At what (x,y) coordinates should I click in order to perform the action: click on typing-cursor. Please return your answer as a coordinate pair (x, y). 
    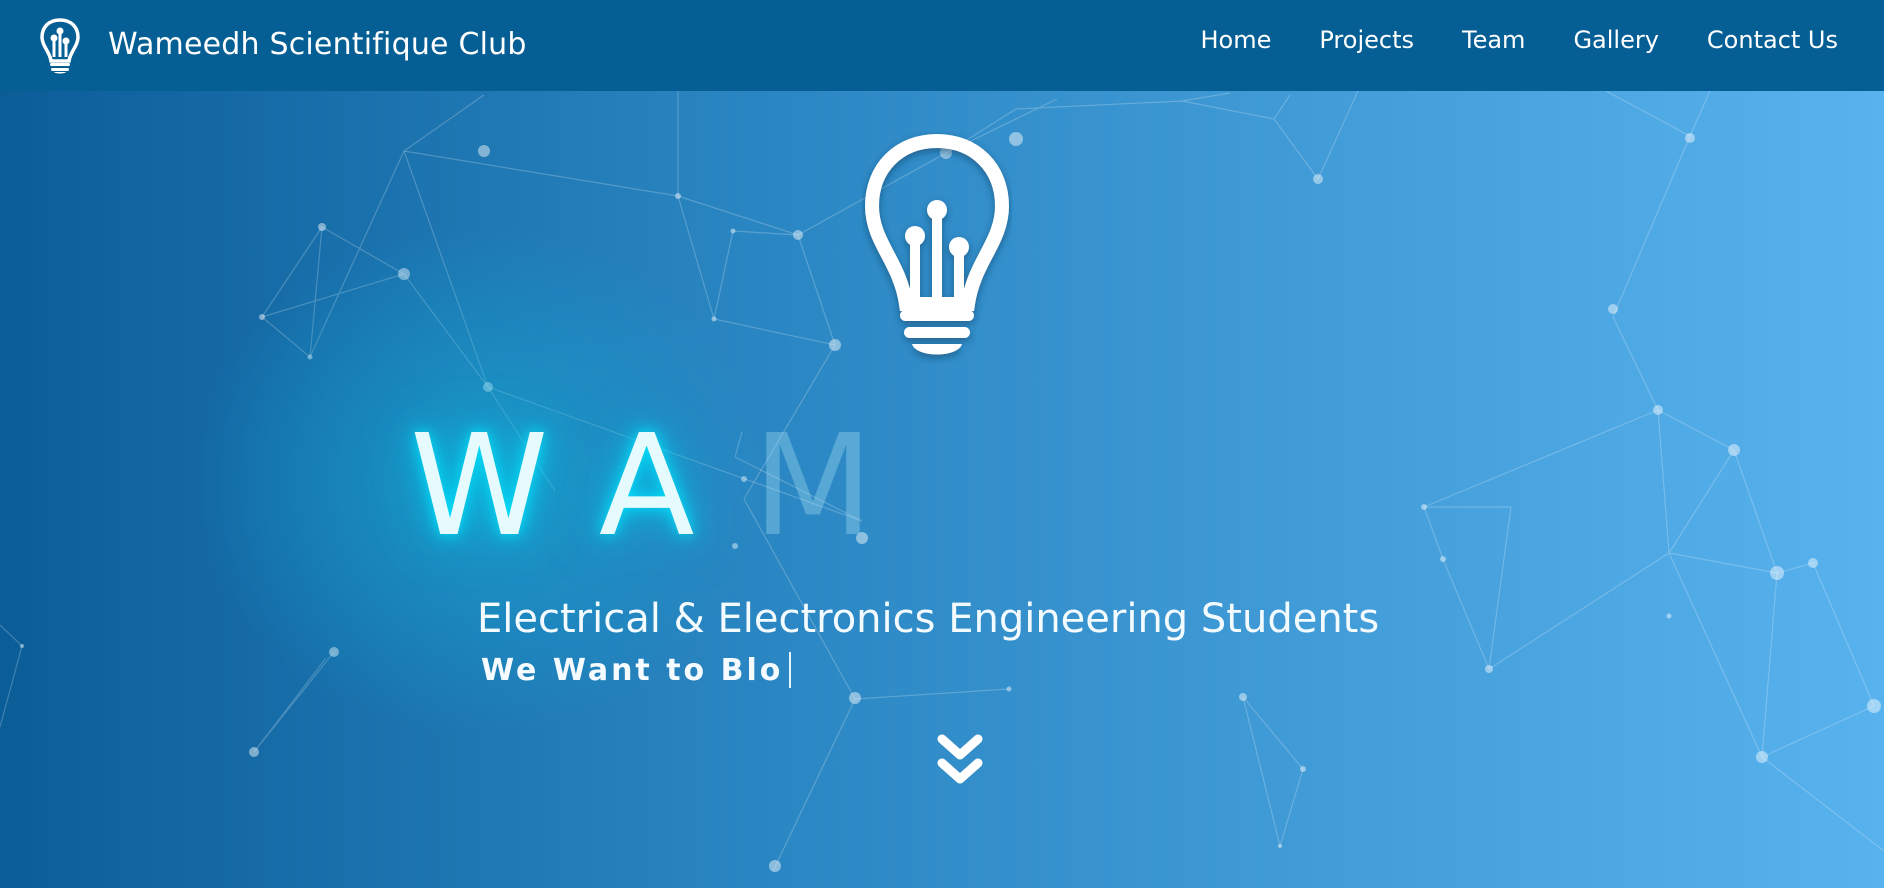
    Looking at the image, I should click on (790, 670).